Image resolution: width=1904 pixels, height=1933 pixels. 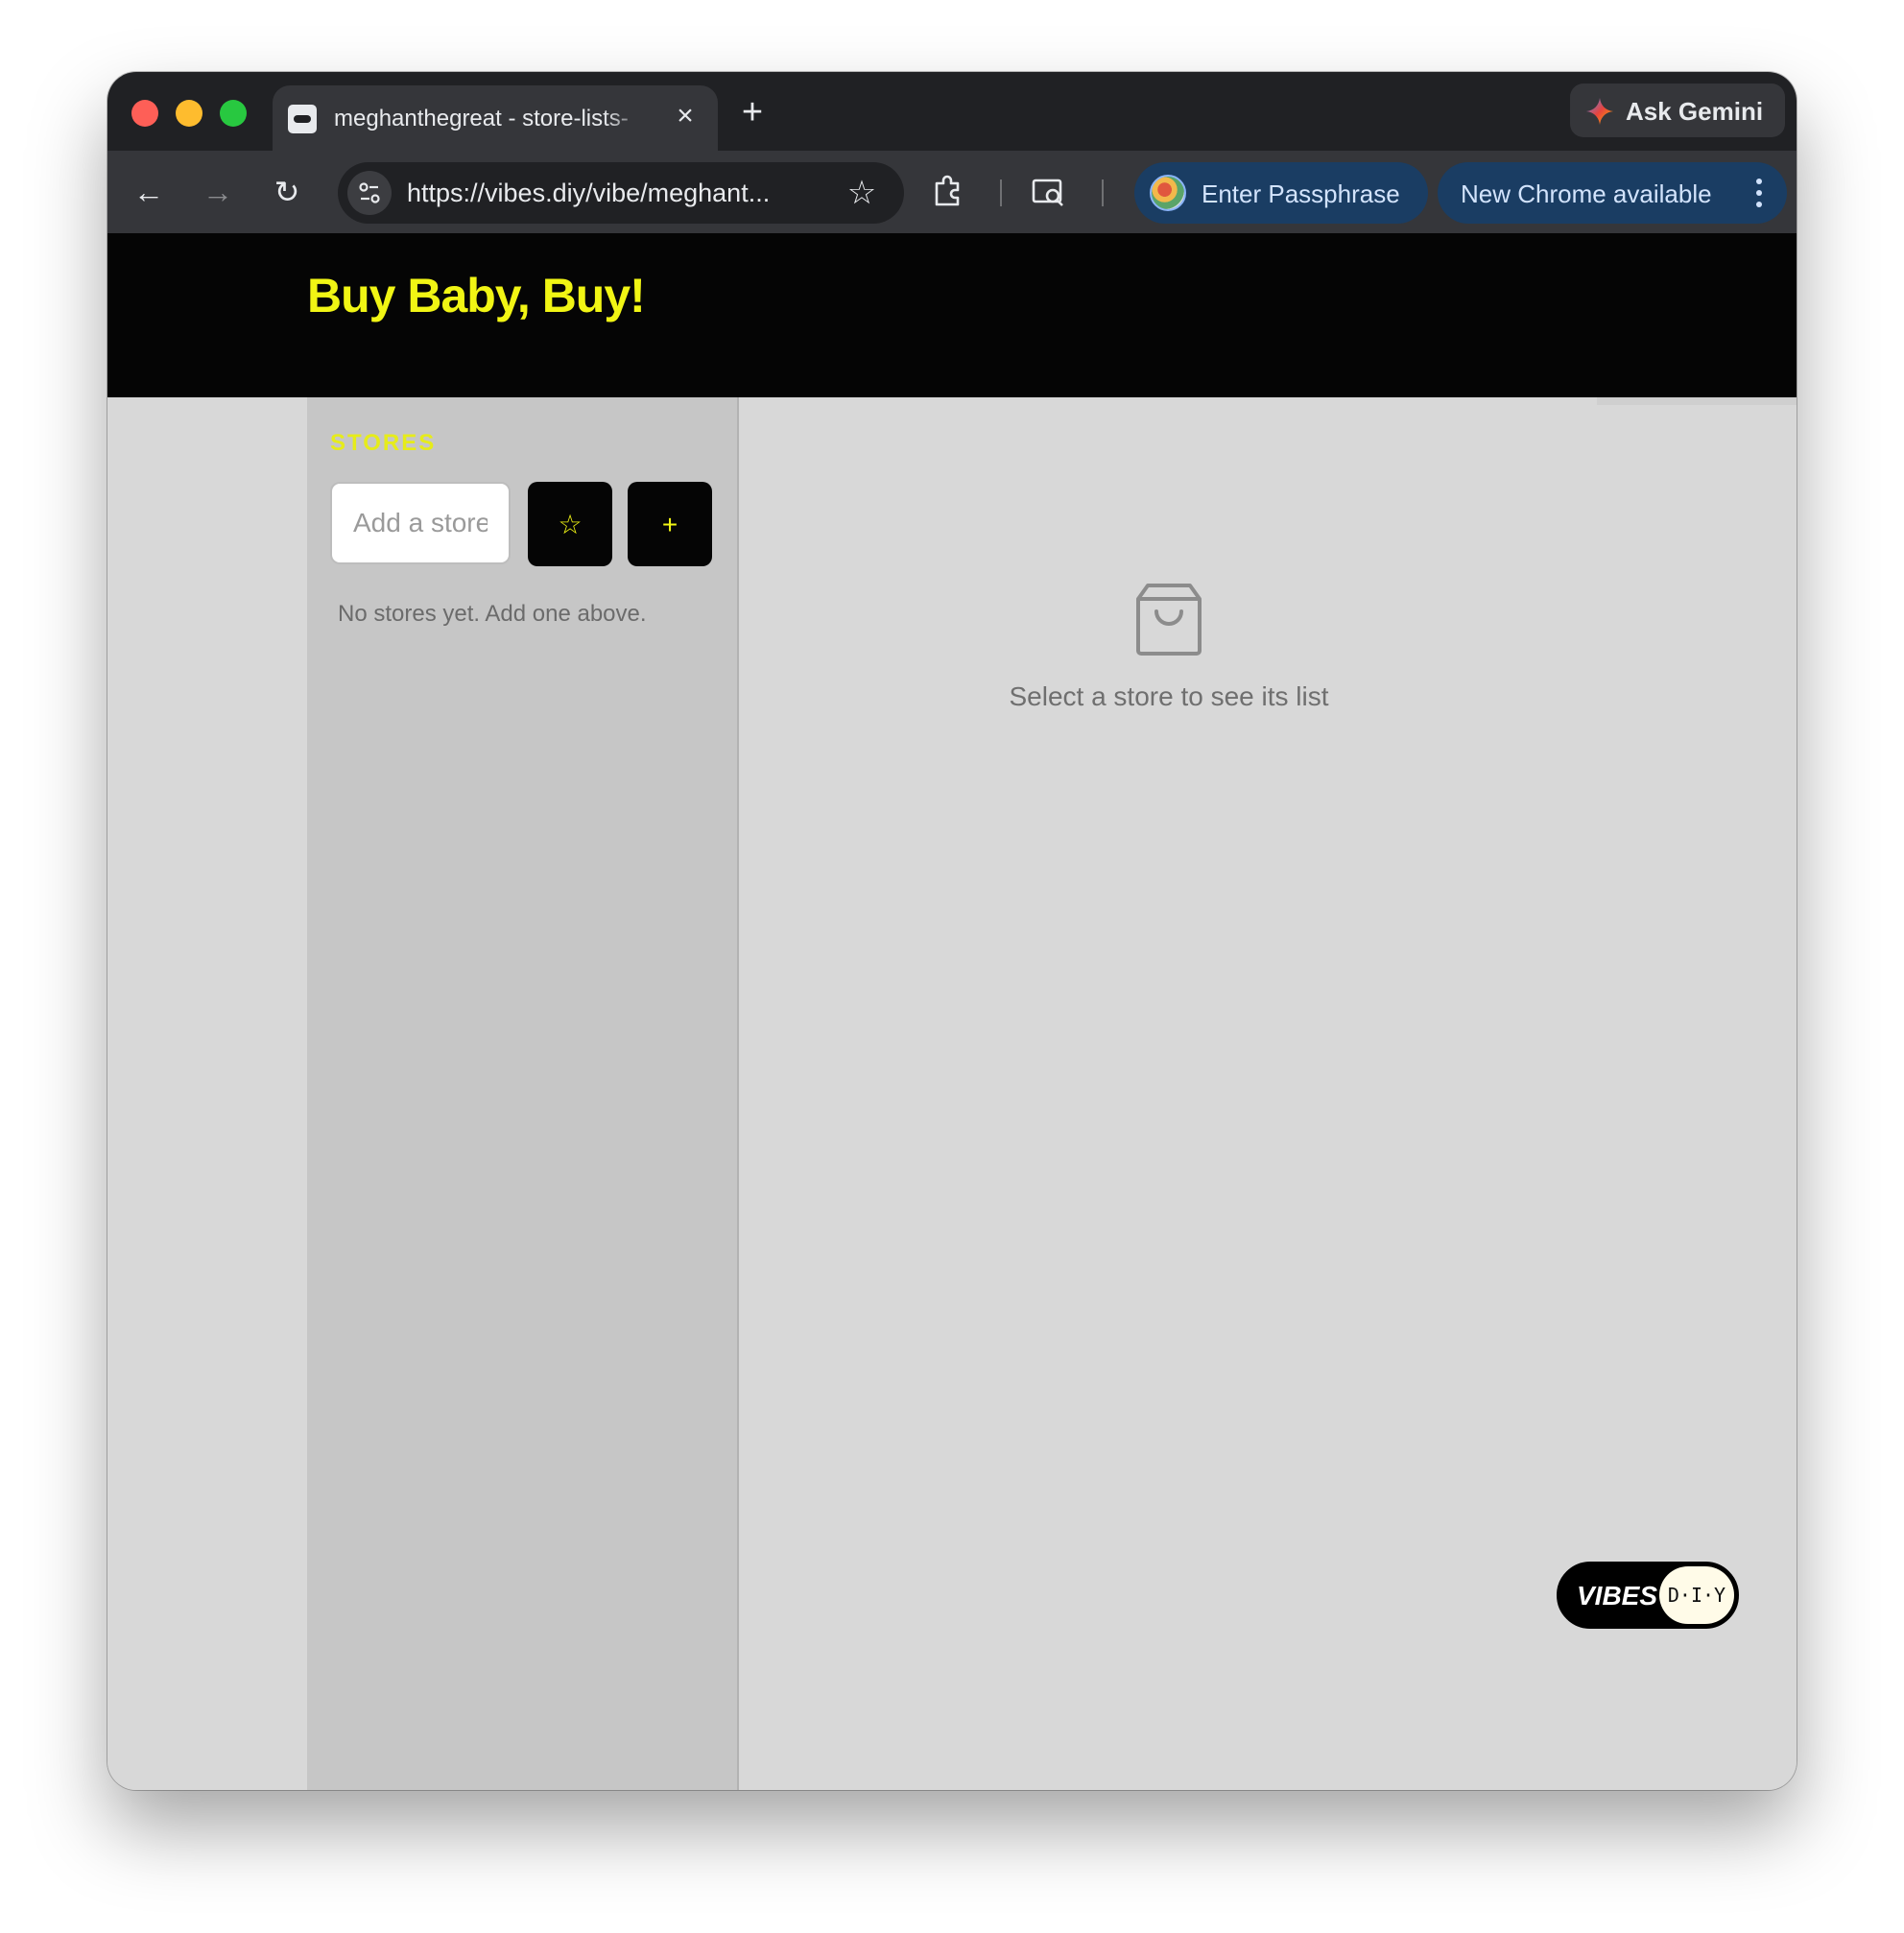 I want to click on tab-title: meghanthegreat - store-lists-, so click(x=482, y=118).